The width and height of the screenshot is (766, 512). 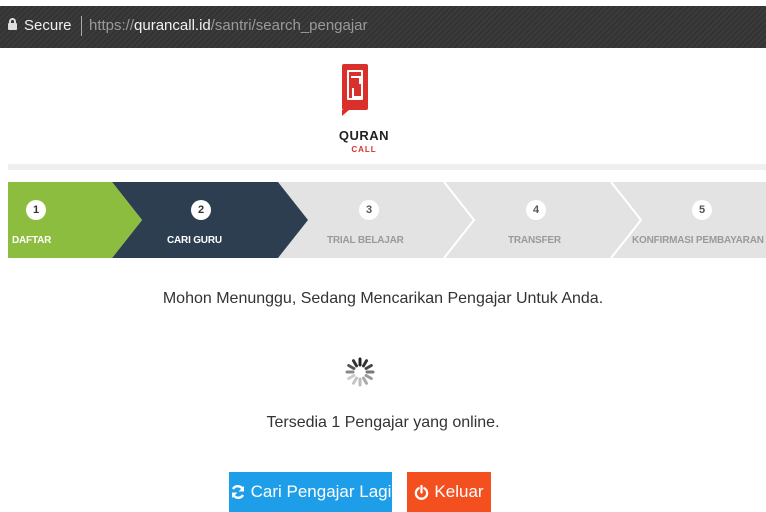 I want to click on exit-label: Keluar, so click(x=459, y=491).